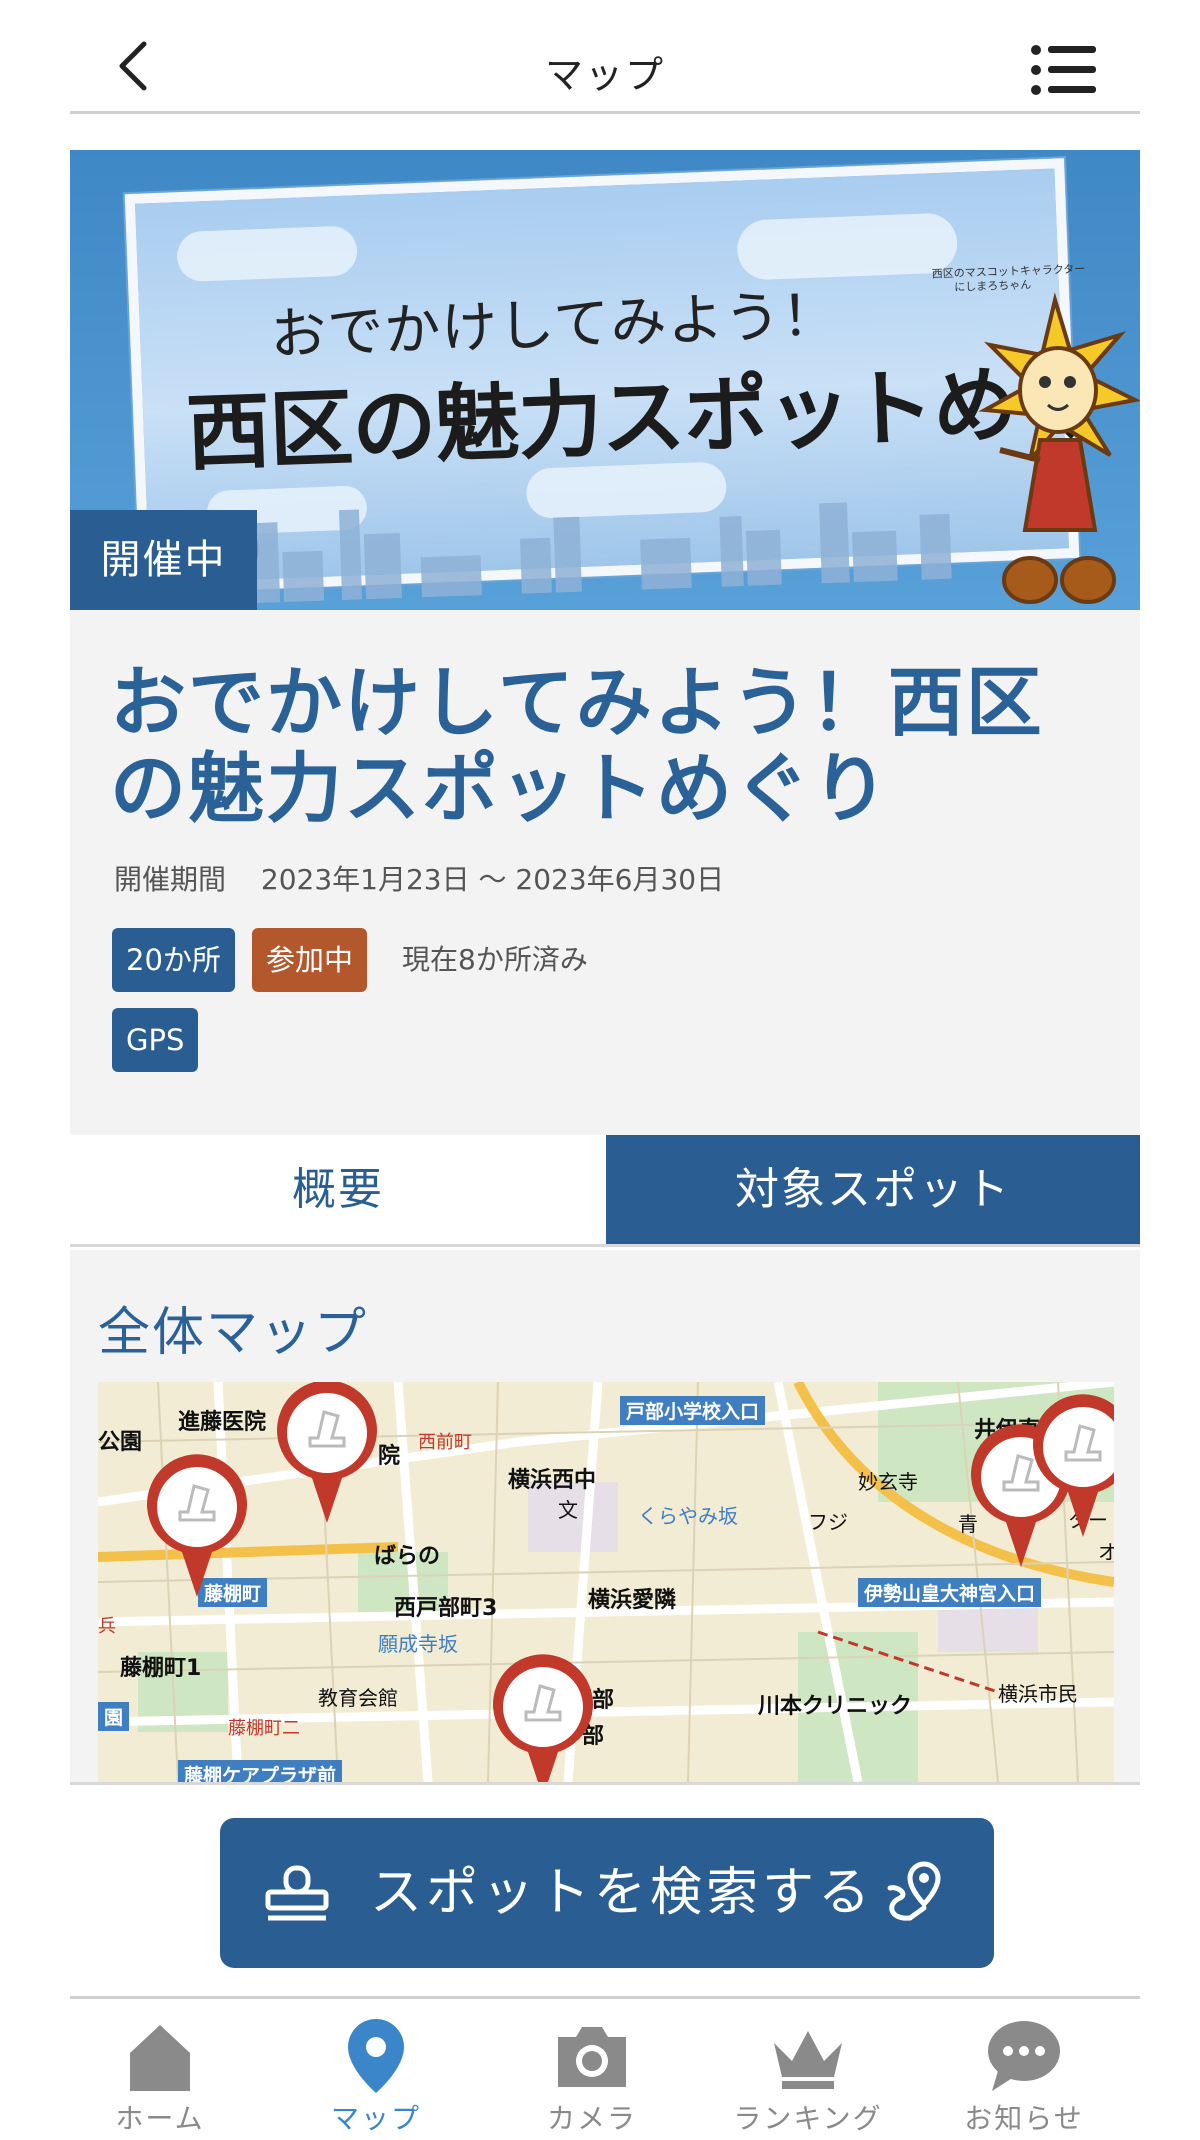 This screenshot has width=1200, height=2140. What do you see at coordinates (297, 1893) in the screenshot?
I see `stamp-icon` at bounding box center [297, 1893].